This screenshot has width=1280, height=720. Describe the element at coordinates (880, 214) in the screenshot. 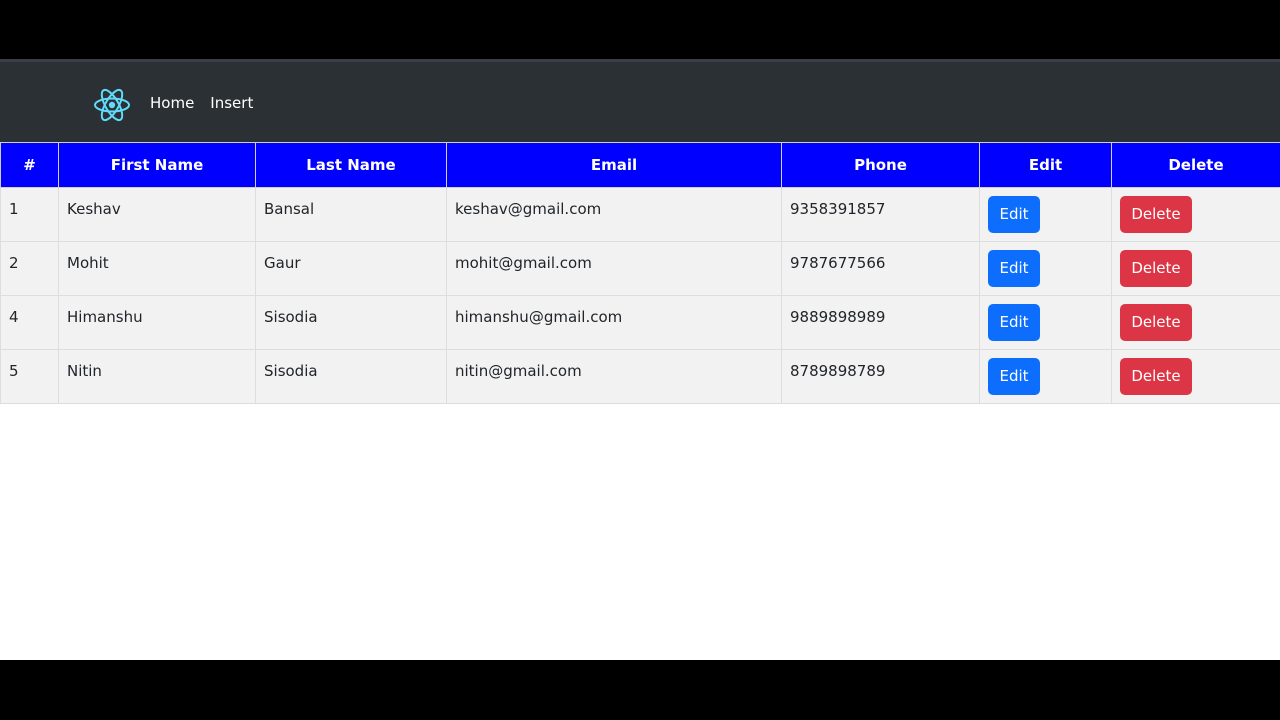

I see `cell-phone: 9358391857` at that location.